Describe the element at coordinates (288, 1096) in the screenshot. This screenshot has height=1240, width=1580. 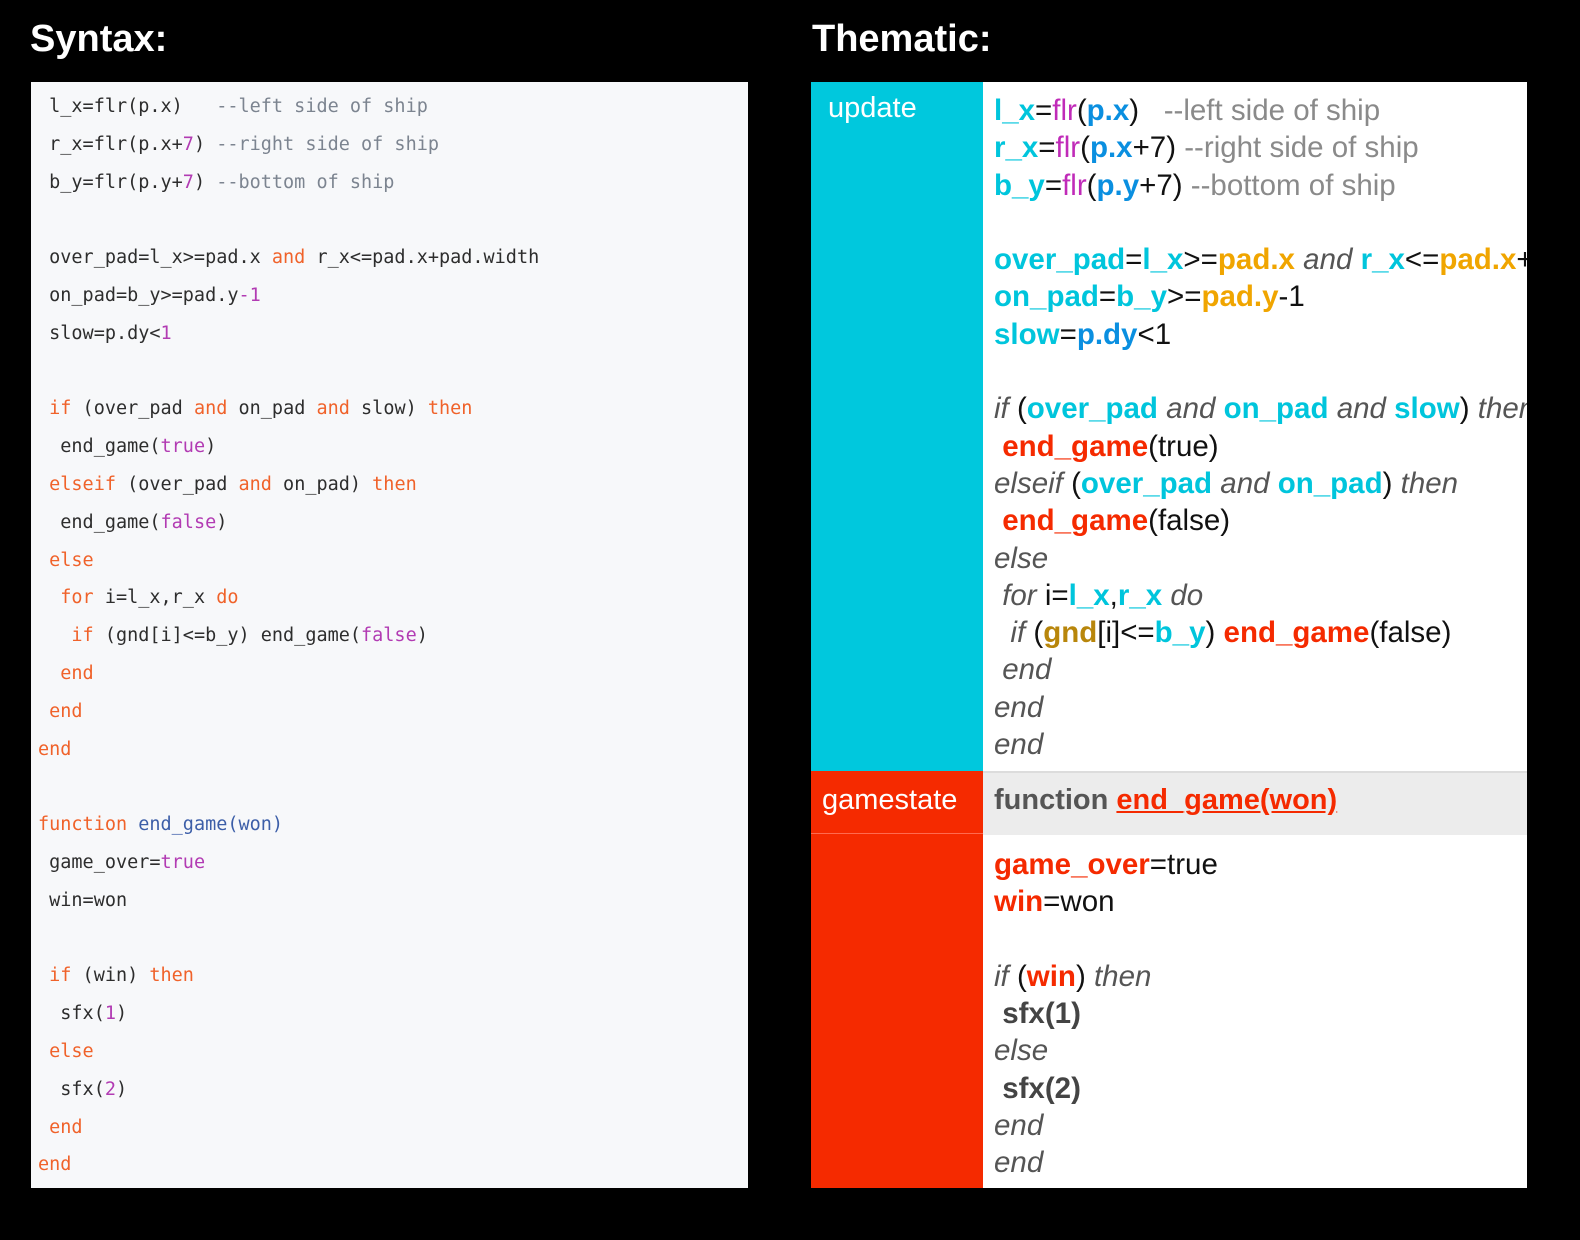
I see `code-line: sfx(2)` at that location.